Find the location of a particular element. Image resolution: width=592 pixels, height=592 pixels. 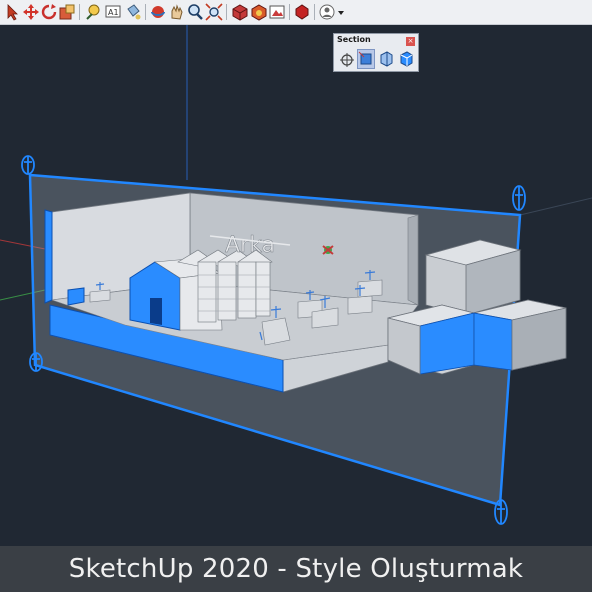

extension-icon is located at coordinates (302, 12).